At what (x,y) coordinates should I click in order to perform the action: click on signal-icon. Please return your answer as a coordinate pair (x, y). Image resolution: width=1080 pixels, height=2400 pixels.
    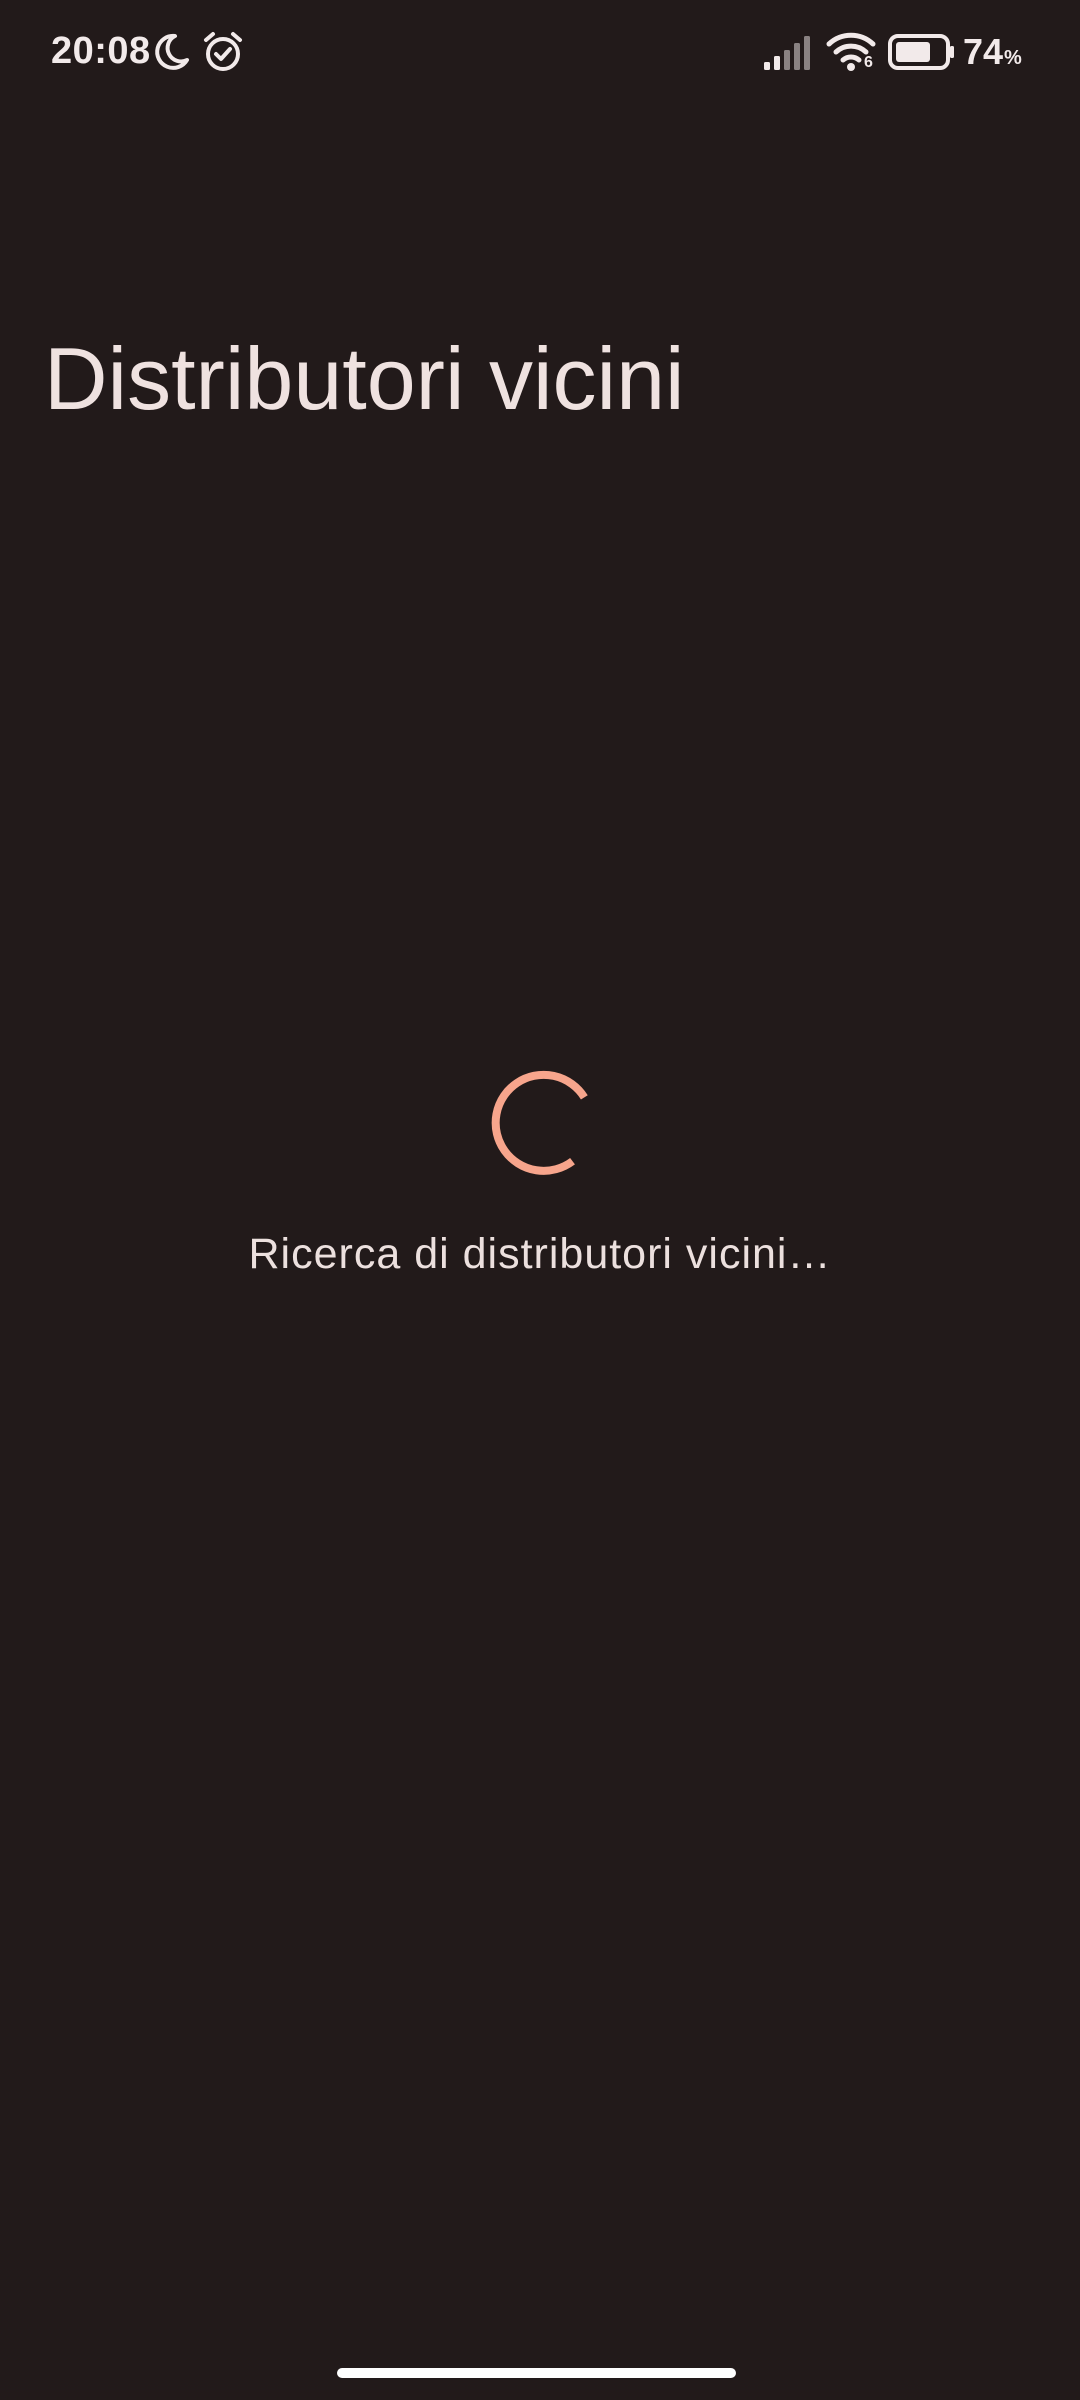
    Looking at the image, I should click on (787, 53).